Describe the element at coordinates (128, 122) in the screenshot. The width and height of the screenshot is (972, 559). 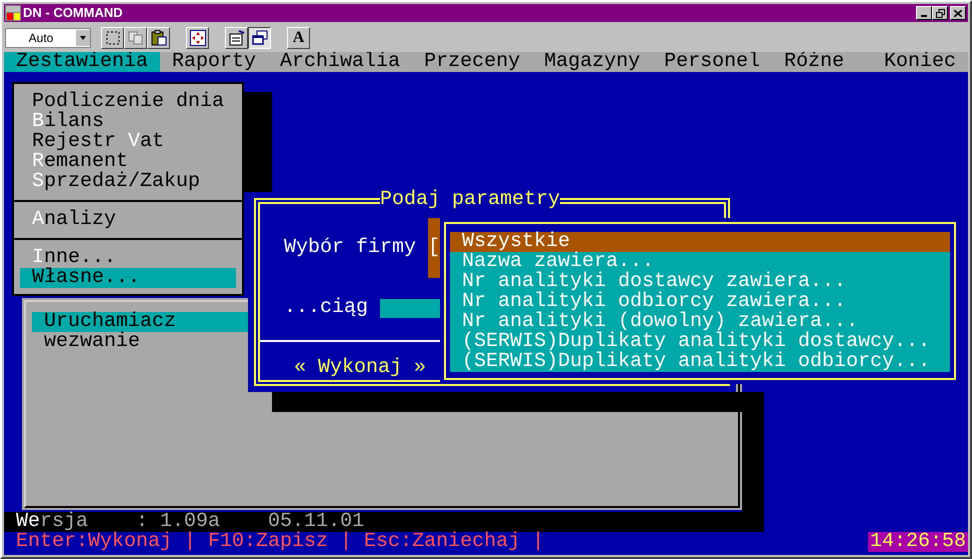
I see `menu-item: Bilans` at that location.